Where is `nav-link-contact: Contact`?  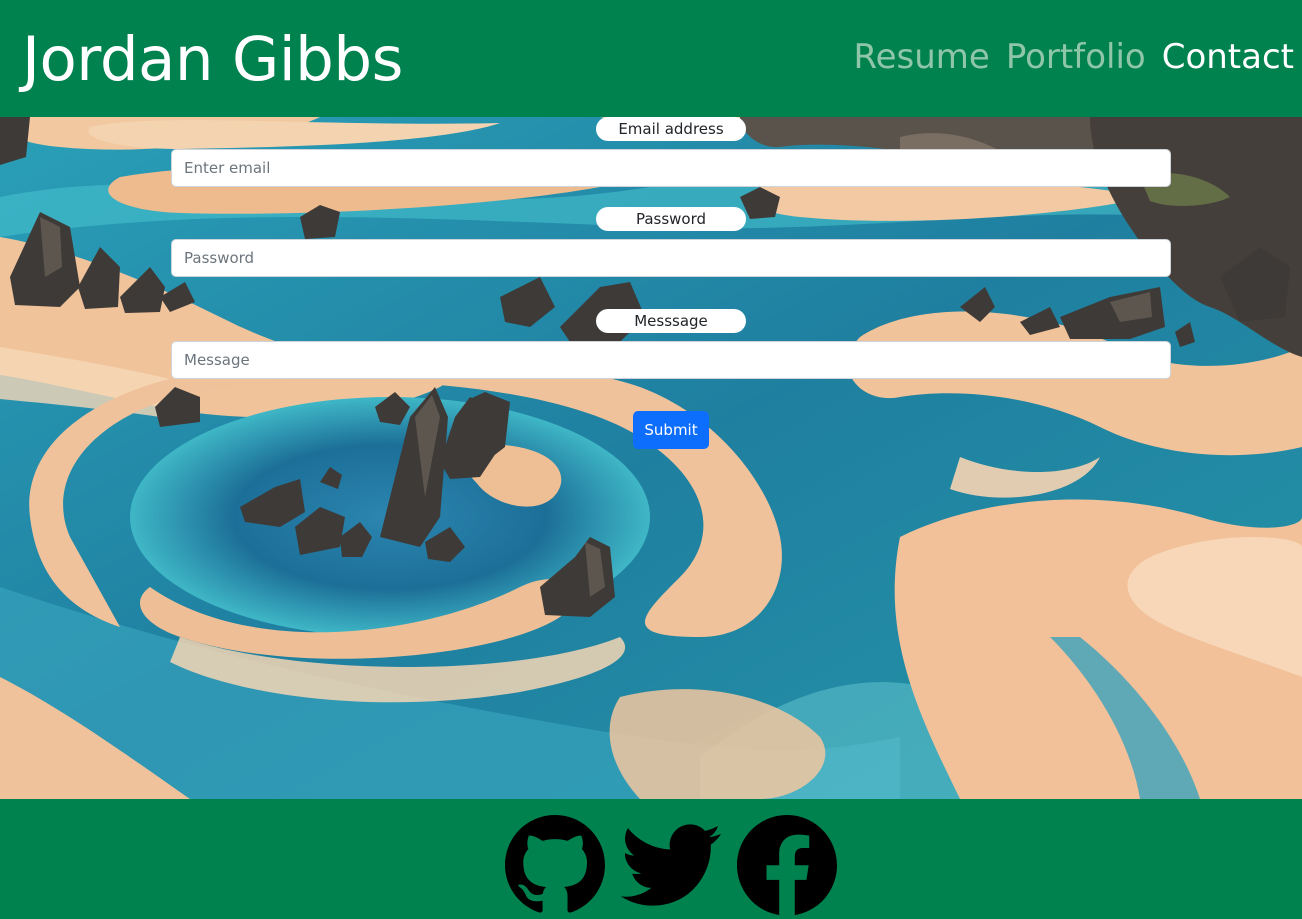
nav-link-contact: Contact is located at coordinates (1228, 57).